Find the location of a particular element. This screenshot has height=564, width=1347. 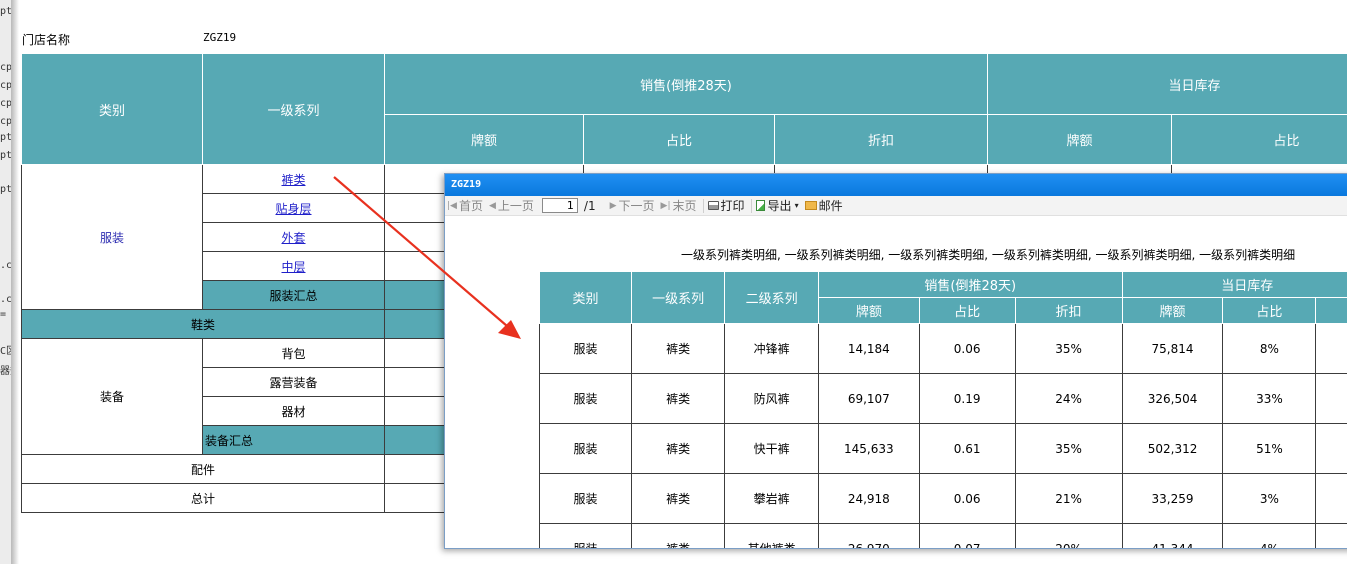

series-link-baselayer: 贴身层 is located at coordinates (293, 209).